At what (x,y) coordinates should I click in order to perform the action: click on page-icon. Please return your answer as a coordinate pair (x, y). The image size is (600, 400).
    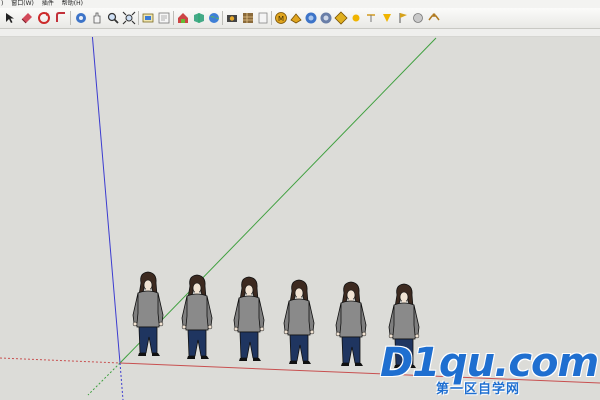
    Looking at the image, I should click on (263, 18).